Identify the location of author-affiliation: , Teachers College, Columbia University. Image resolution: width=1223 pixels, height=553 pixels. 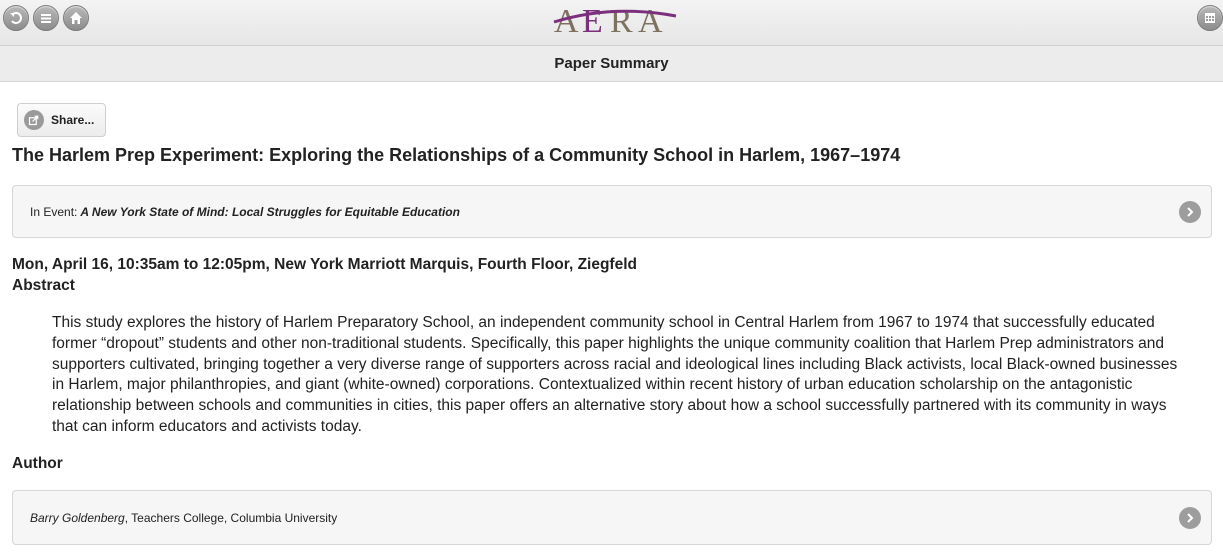
(231, 517).